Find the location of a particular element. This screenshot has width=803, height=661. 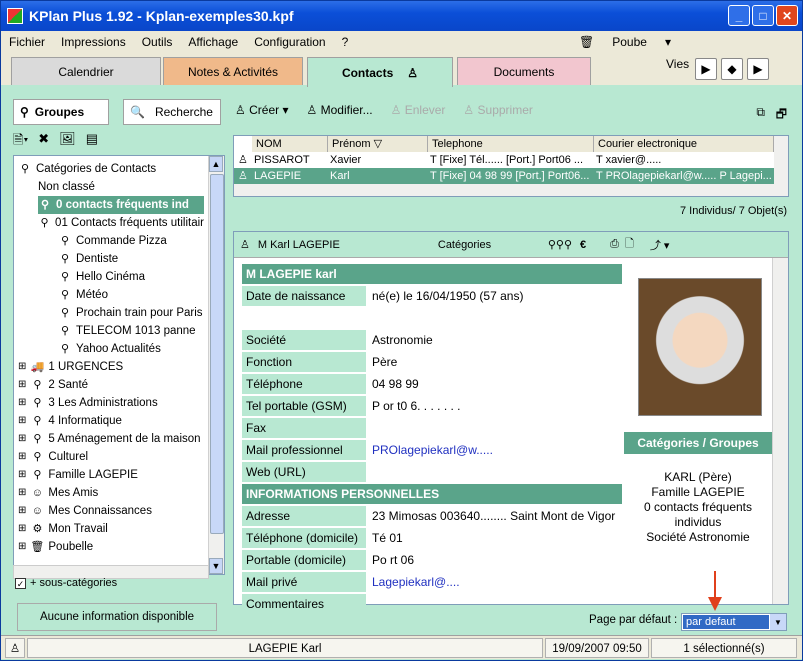

tree-item: ⚲ Météo is located at coordinates (131, 295).